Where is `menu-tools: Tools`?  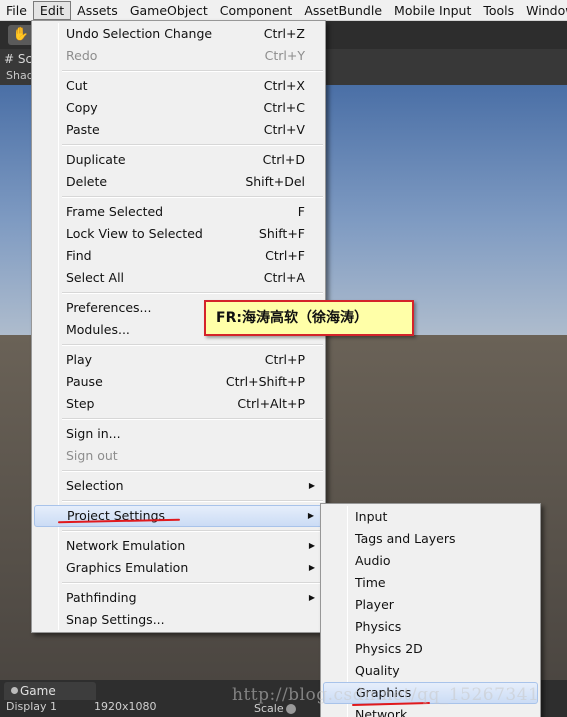 menu-tools: Tools is located at coordinates (498, 10).